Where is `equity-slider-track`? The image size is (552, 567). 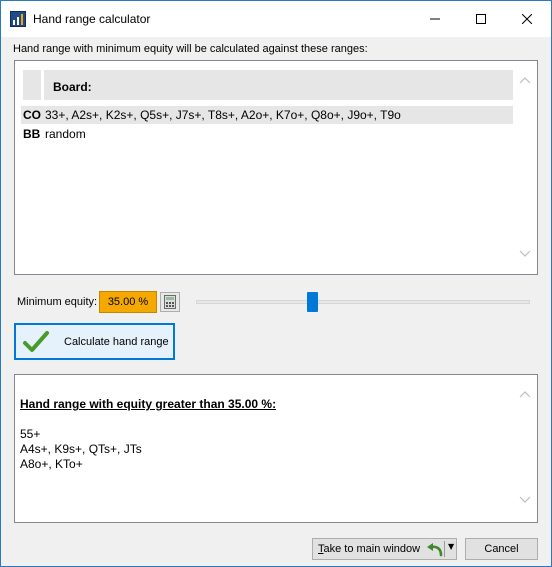
equity-slider-track is located at coordinates (363, 302).